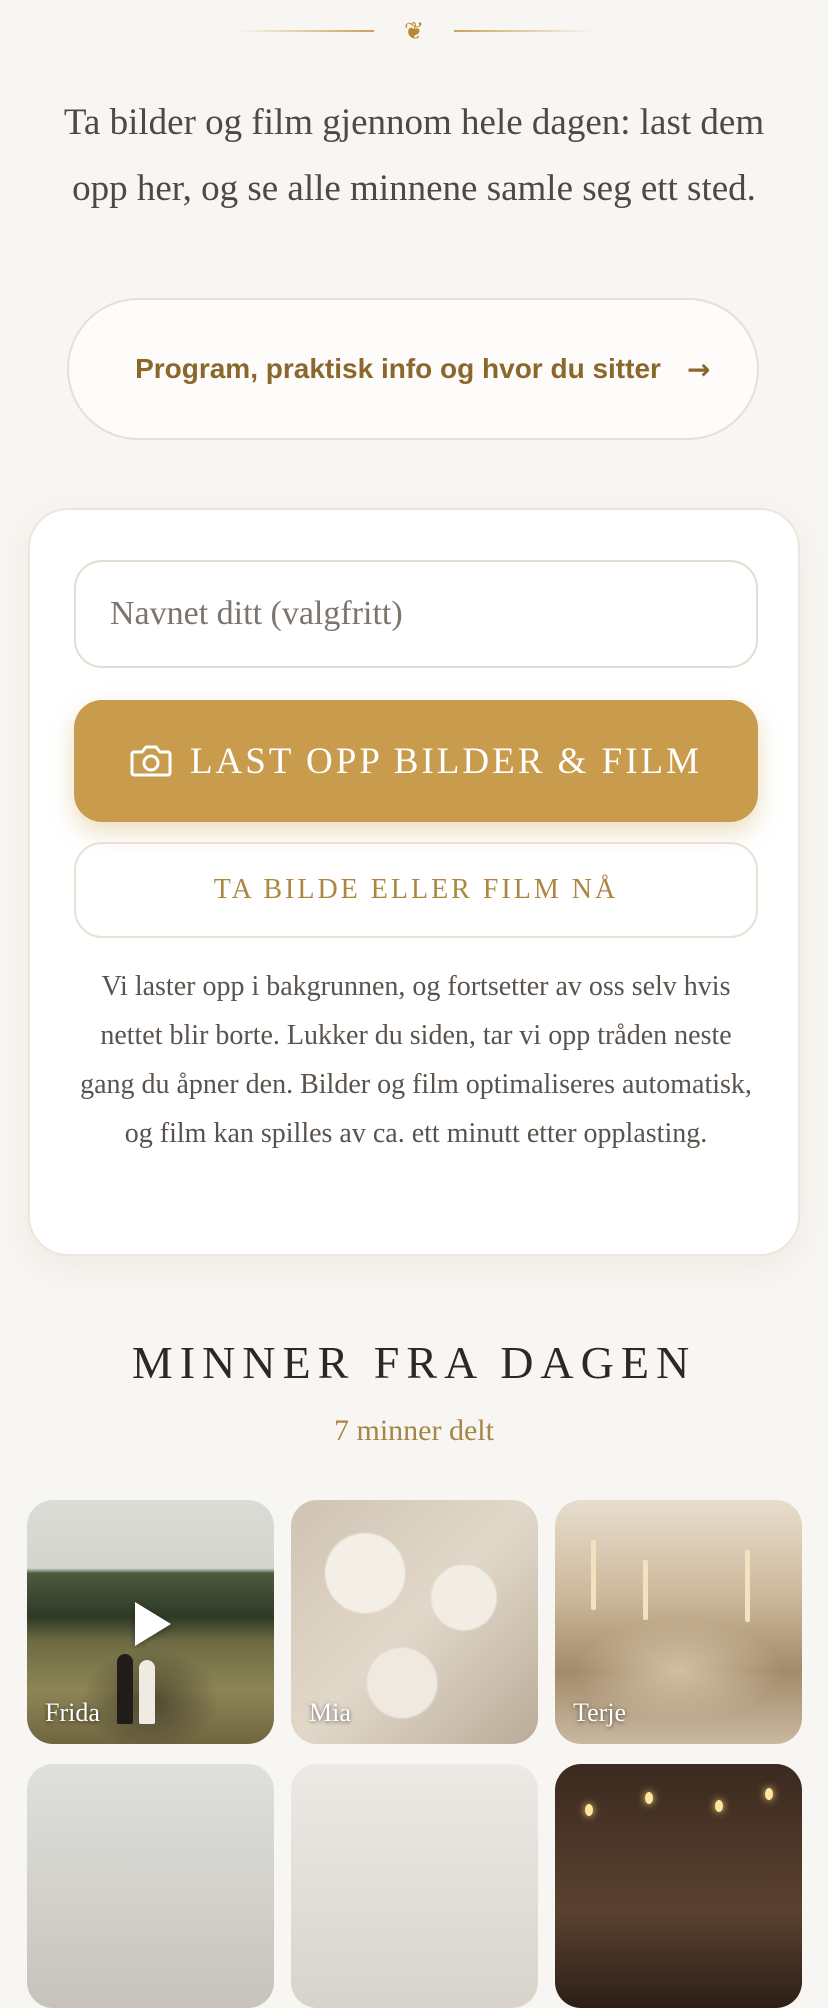 The image size is (828, 2008). I want to click on memory-author: Terje, so click(600, 1712).